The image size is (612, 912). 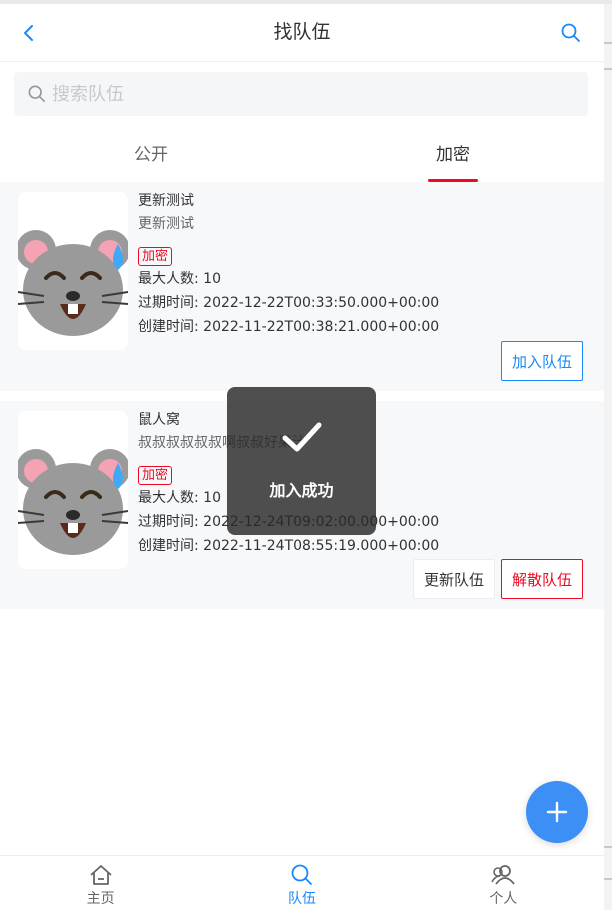 I want to click on tab-public: 公开, so click(x=151, y=155).